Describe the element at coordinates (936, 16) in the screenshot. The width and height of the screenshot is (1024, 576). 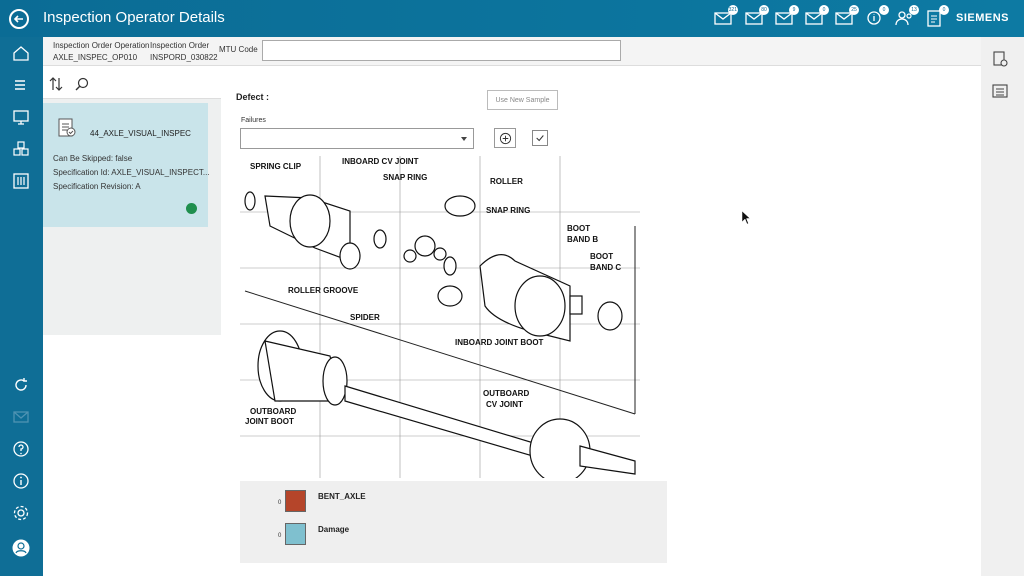
I see `notification-document: 0` at that location.